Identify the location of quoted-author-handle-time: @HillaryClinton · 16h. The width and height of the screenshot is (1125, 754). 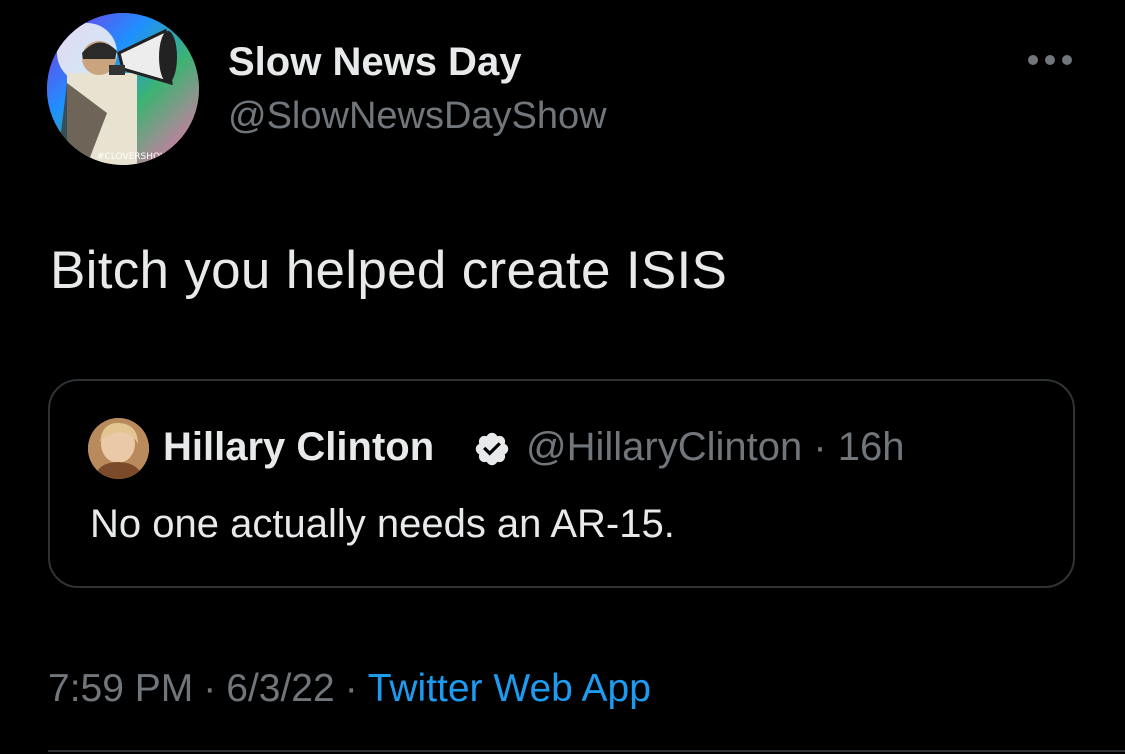
(715, 447).